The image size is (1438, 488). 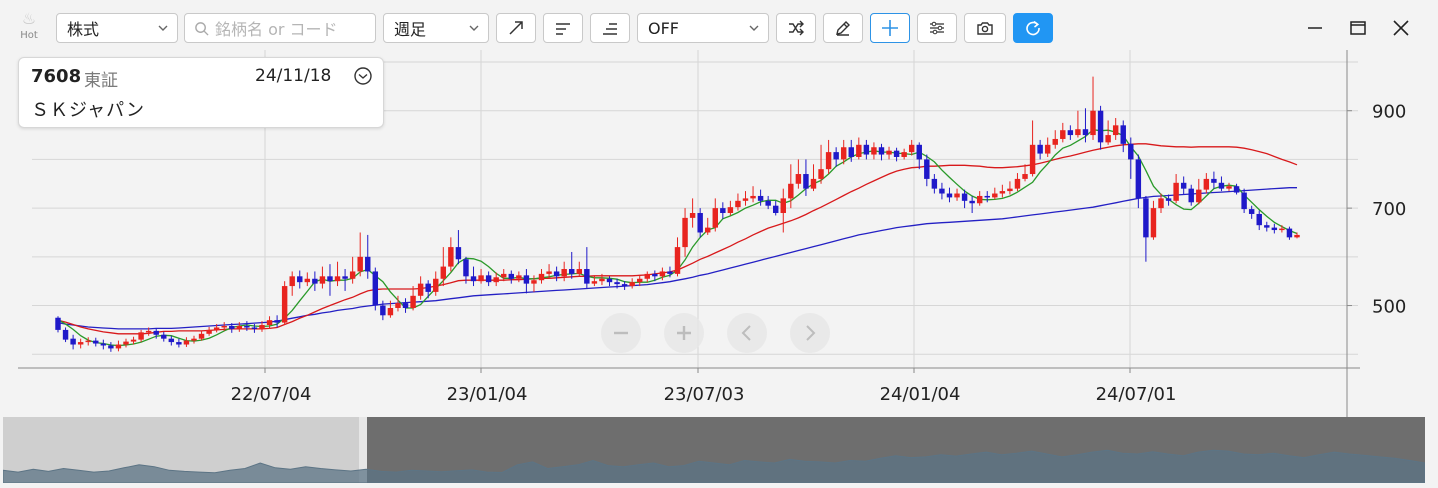 I want to click on maximize-icon, so click(x=1358, y=28).